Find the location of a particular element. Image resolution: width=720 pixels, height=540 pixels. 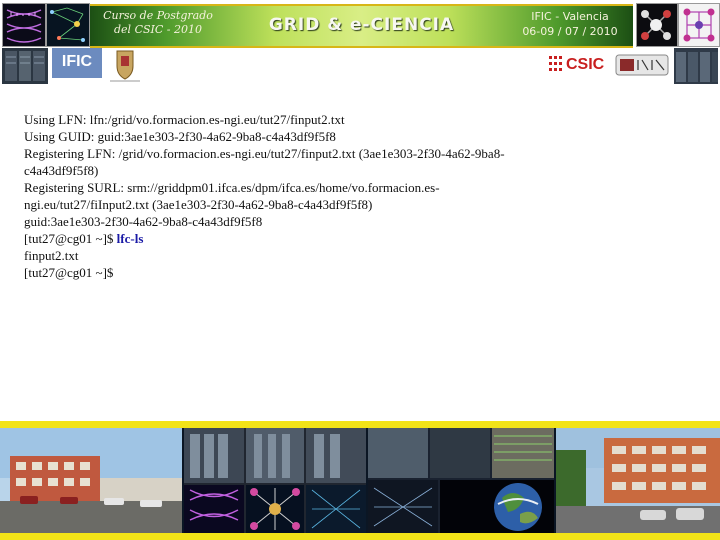

banner-course-label: Curso de Postgrado del CSIC - 2010 is located at coordinates (158, 23).